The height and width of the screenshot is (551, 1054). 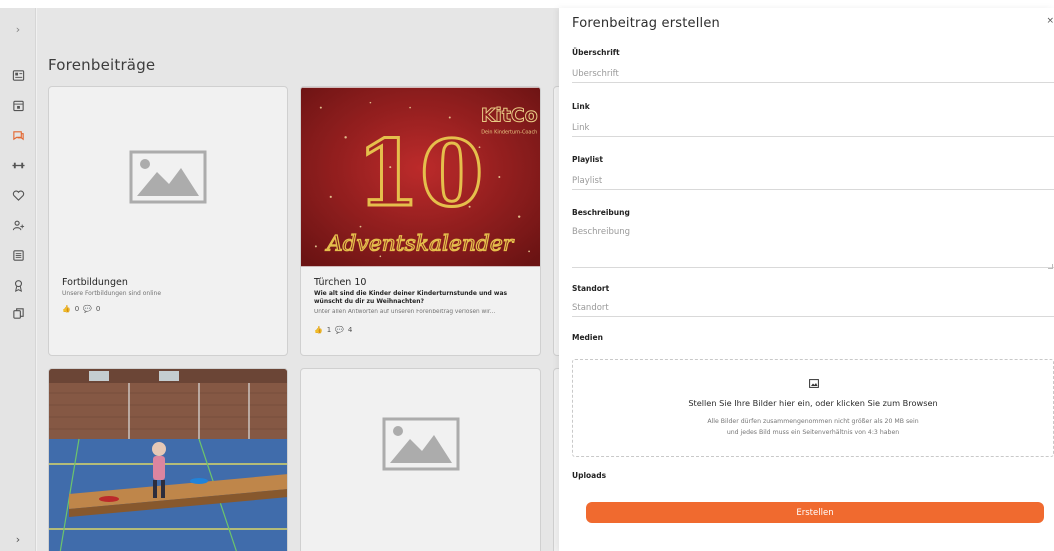 I want to click on add-user-icon, so click(x=18, y=225).